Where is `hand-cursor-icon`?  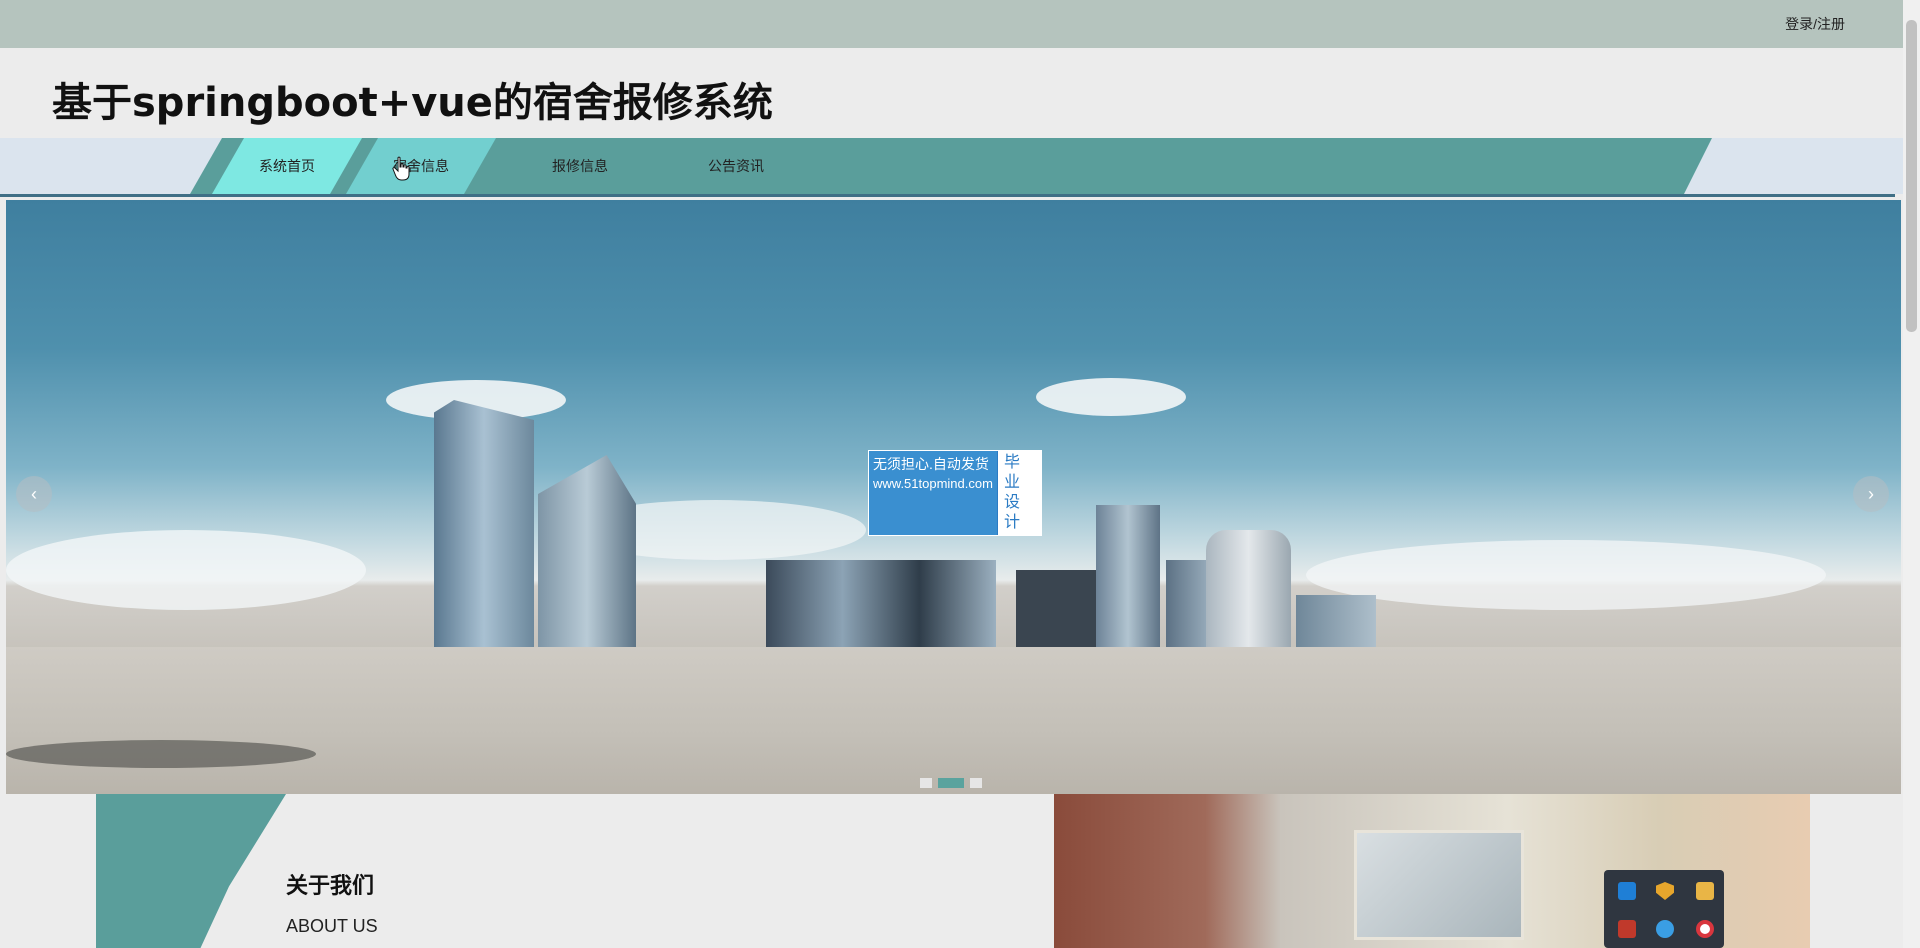
hand-cursor-icon is located at coordinates (401, 168).